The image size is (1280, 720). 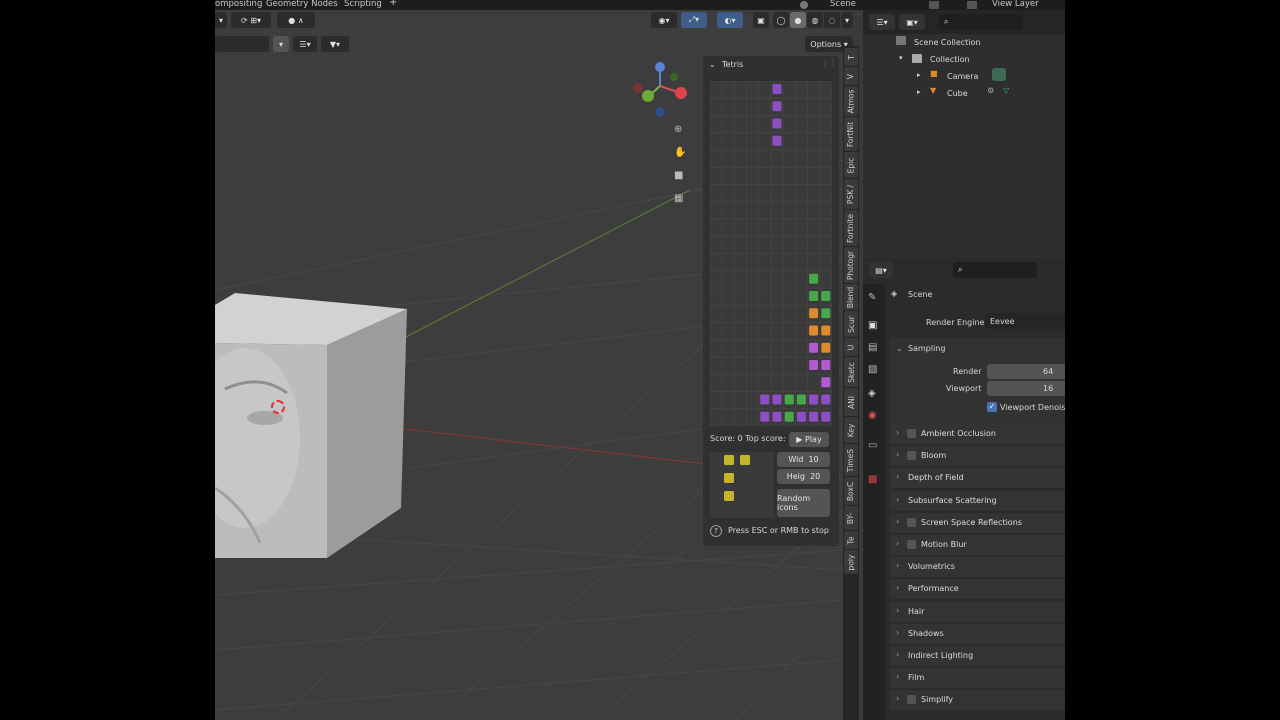 I want to click on width-field: Wid 10, so click(x=803, y=459).